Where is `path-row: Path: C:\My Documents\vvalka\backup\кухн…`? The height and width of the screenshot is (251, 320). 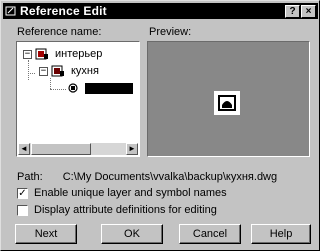
path-row: Path: C:\My Documents\vvalka\backup\кухн… is located at coordinates (147, 177).